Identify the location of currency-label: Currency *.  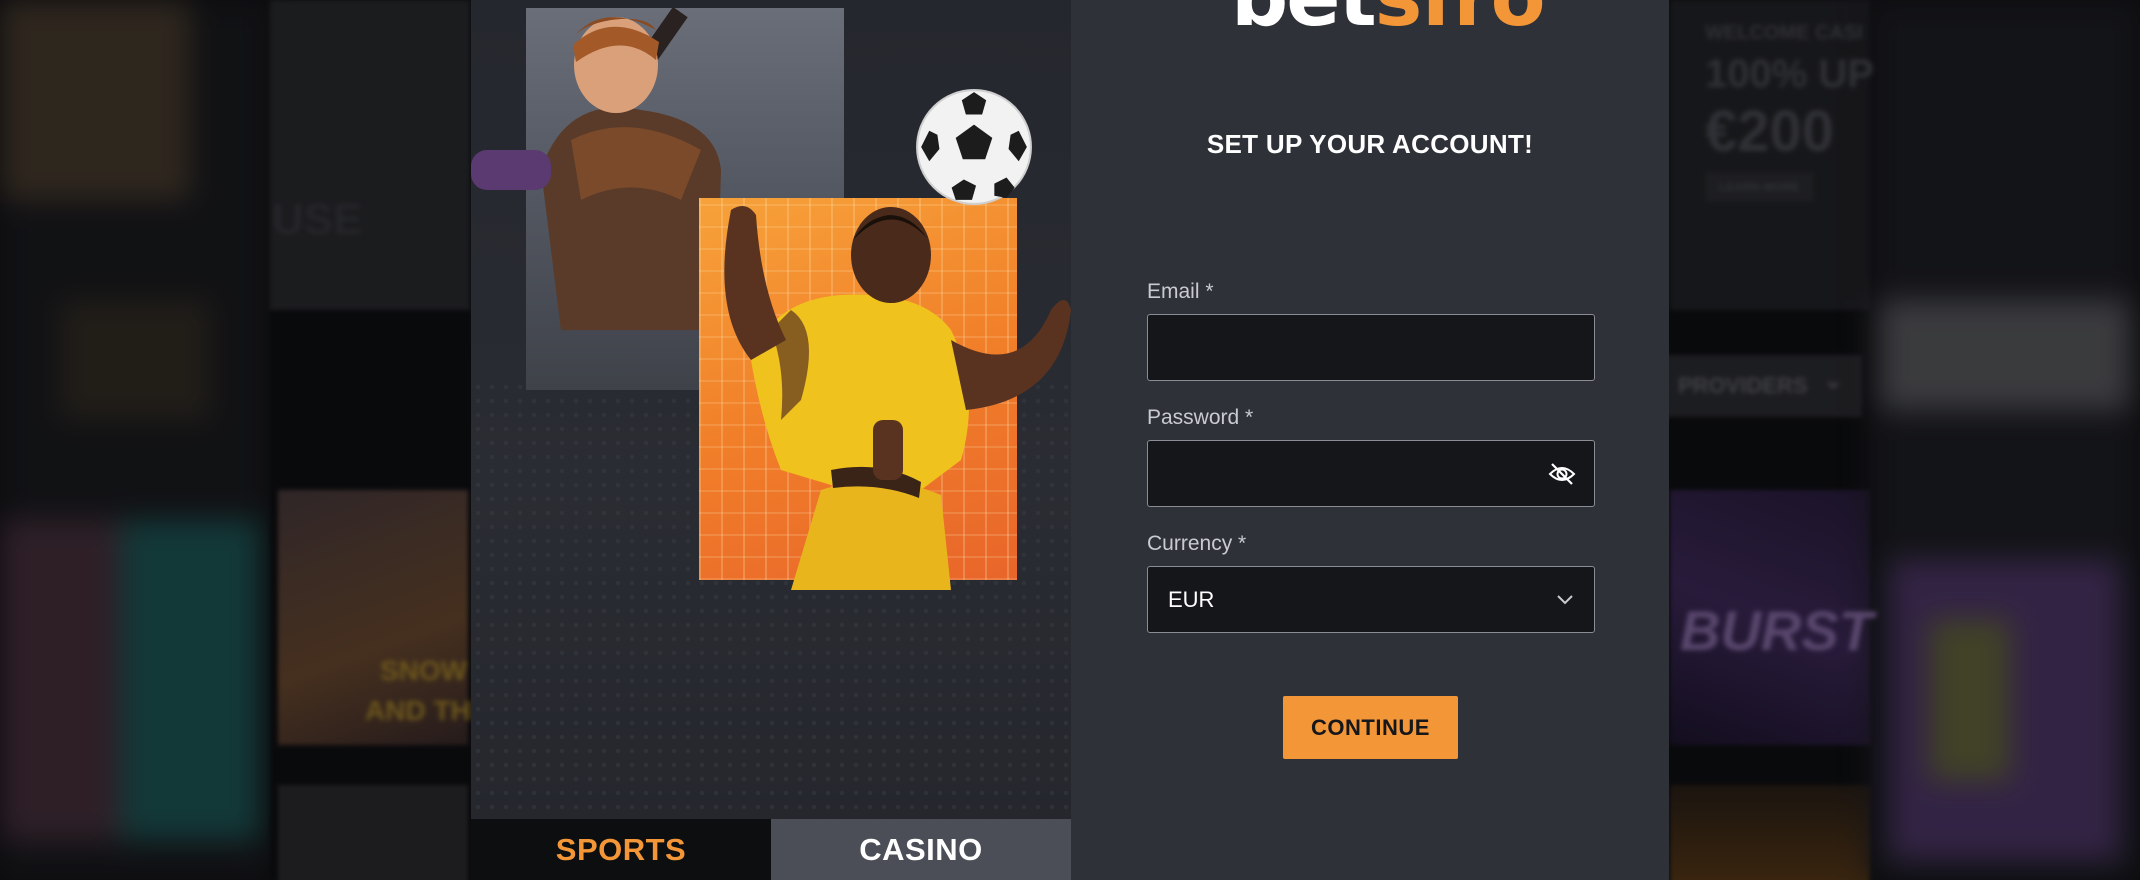
(1197, 543).